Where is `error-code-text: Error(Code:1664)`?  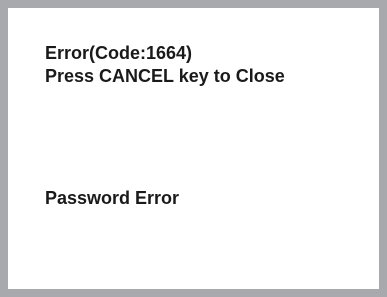 error-code-text: Error(Code:1664) is located at coordinates (119, 53).